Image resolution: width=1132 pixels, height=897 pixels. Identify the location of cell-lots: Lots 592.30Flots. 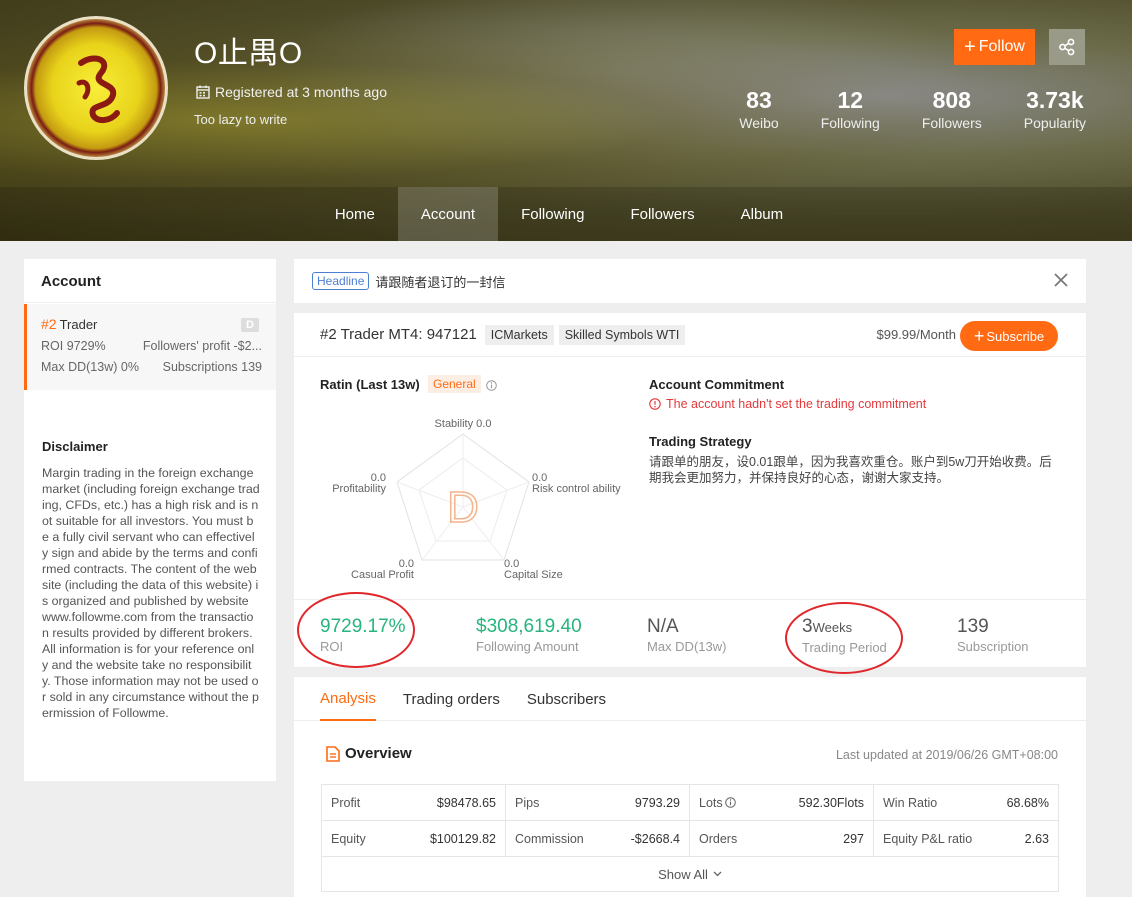
(782, 802).